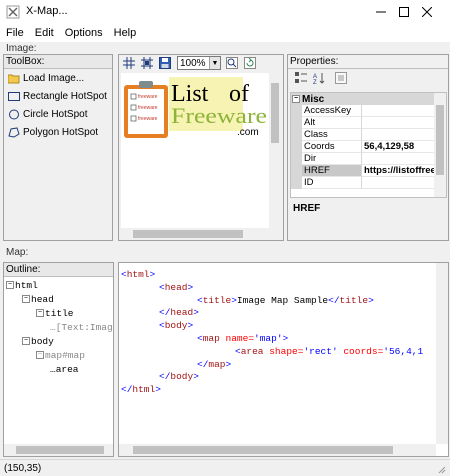  Describe the element at coordinates (60, 355) in the screenshot. I see `tree-node-map: − map#map` at that location.